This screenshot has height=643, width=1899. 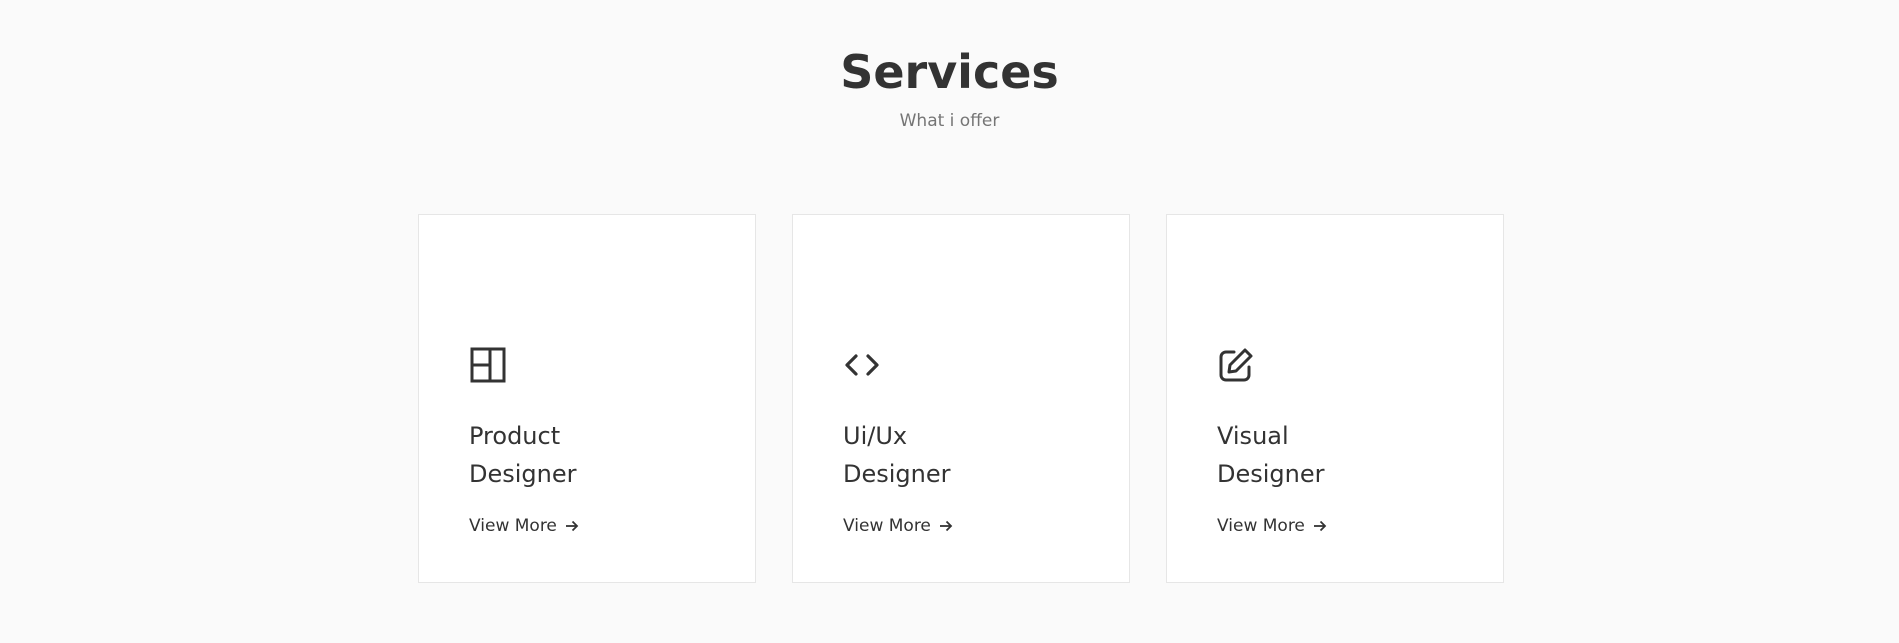 I want to click on service-title-line1: Ui/Ux, so click(x=875, y=436).